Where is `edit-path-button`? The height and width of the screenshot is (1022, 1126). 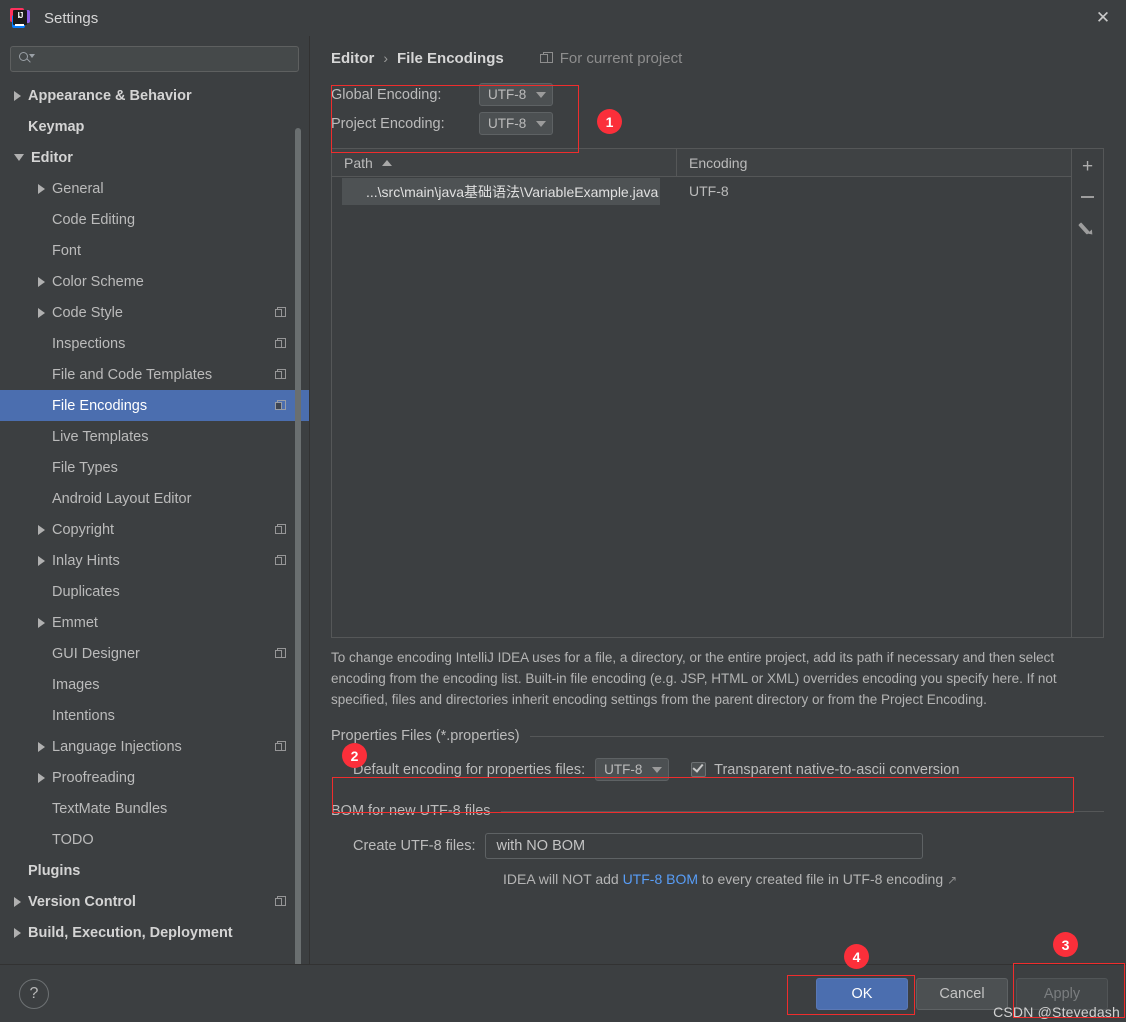 edit-path-button is located at coordinates (1088, 227).